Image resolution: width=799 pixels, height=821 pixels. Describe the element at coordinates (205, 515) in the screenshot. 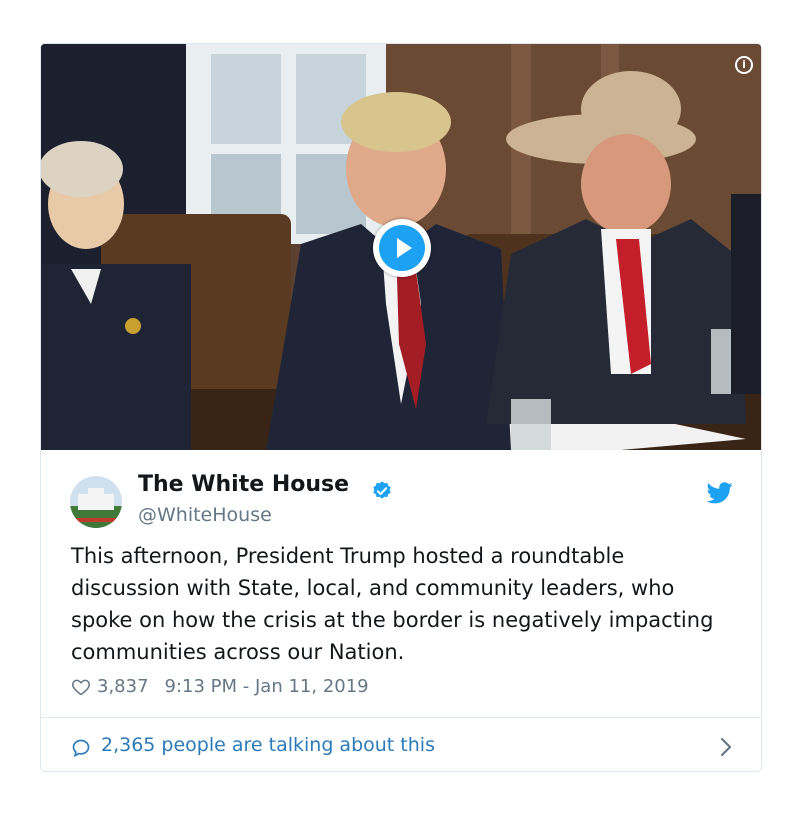

I see `author-handle: @WhiteHouse` at that location.